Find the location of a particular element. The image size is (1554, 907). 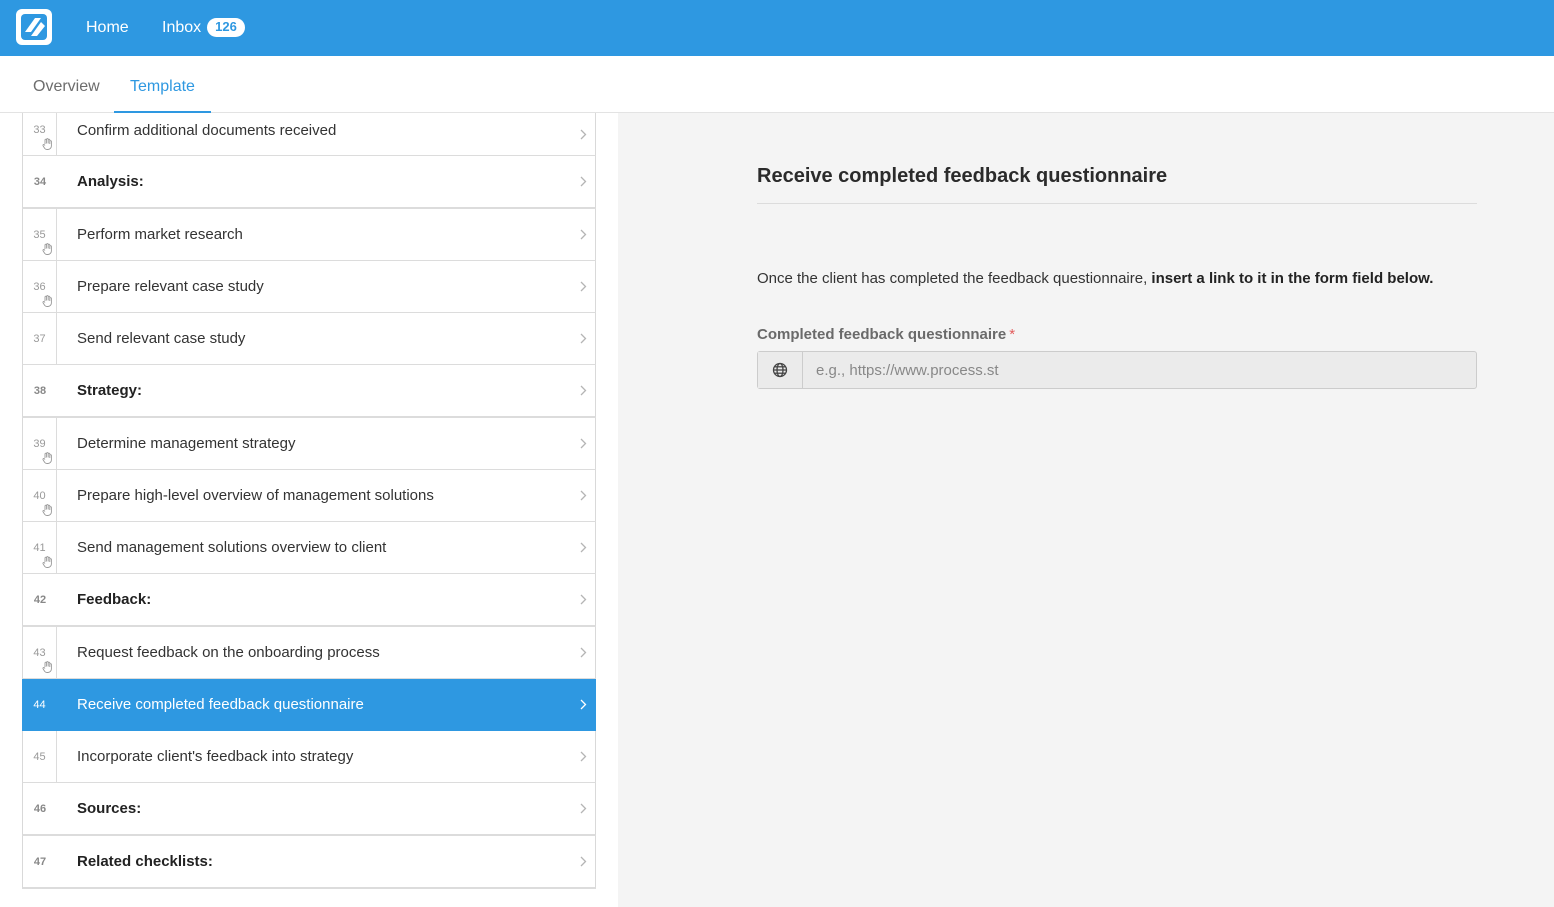

url-input-group is located at coordinates (1117, 370).